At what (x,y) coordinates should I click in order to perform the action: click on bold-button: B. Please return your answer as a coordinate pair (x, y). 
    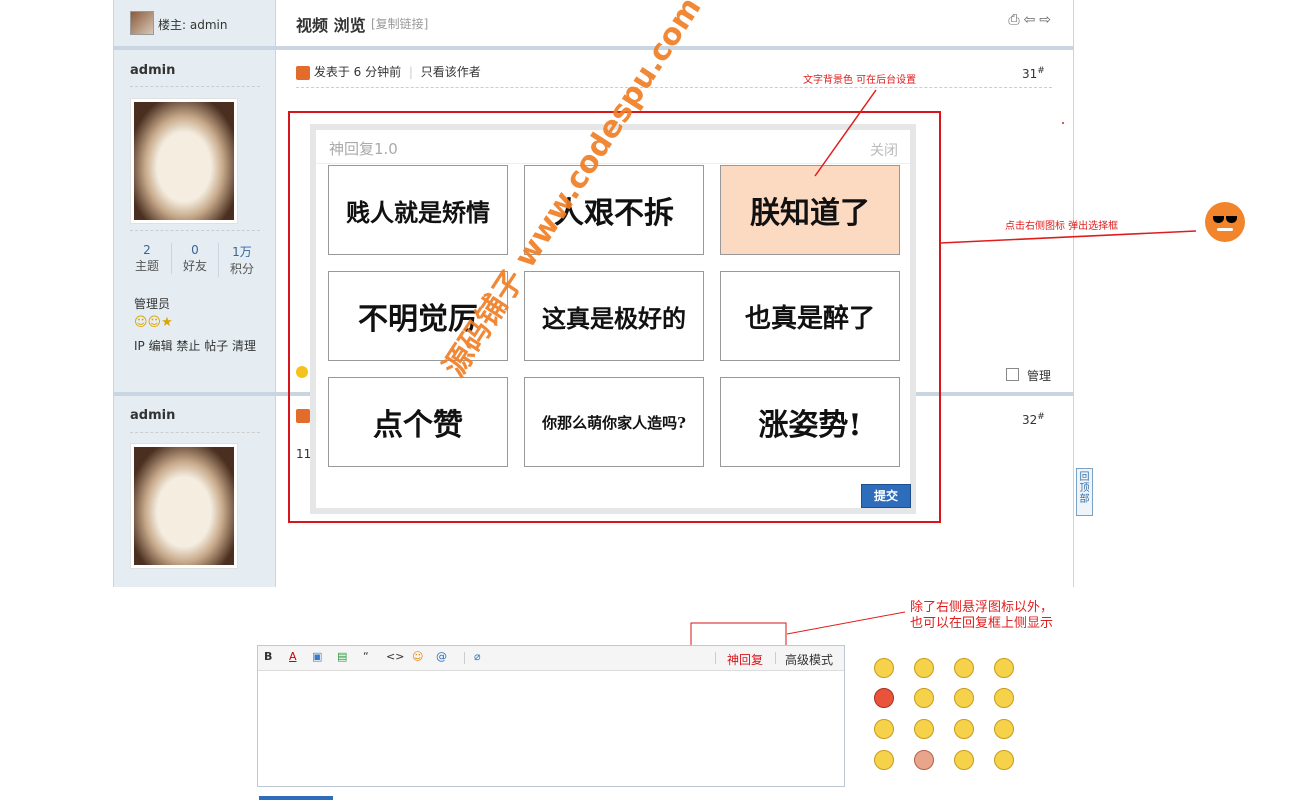
    Looking at the image, I should click on (268, 656).